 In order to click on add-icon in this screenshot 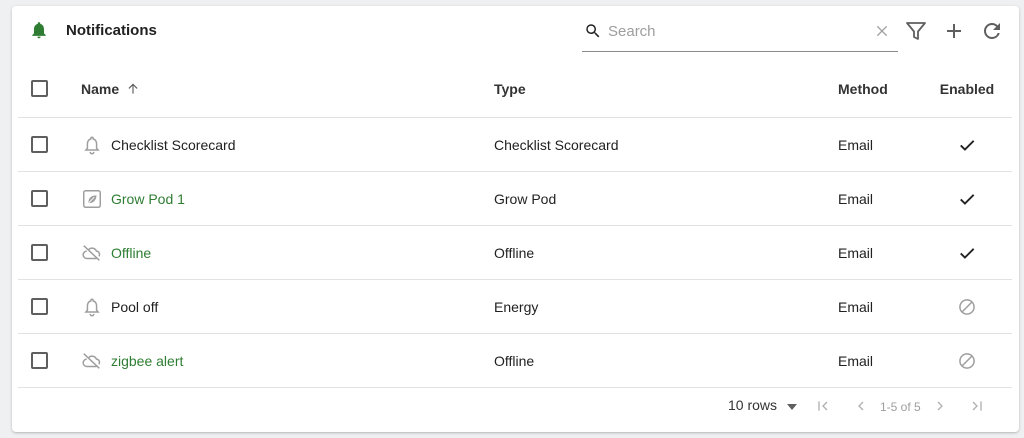, I will do `click(954, 31)`.